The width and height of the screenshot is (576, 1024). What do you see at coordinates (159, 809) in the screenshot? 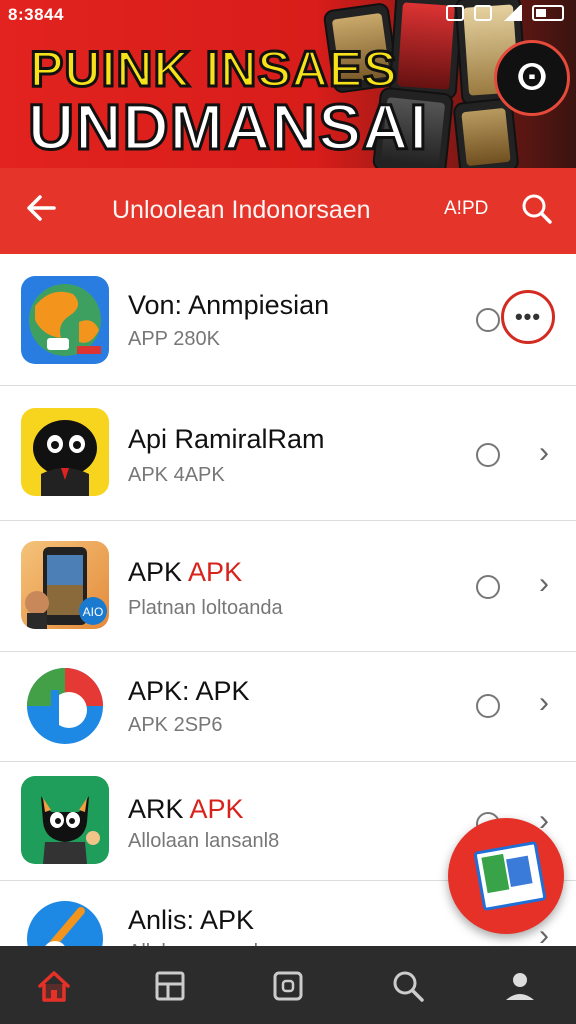
I see `app-title-part: ARK` at bounding box center [159, 809].